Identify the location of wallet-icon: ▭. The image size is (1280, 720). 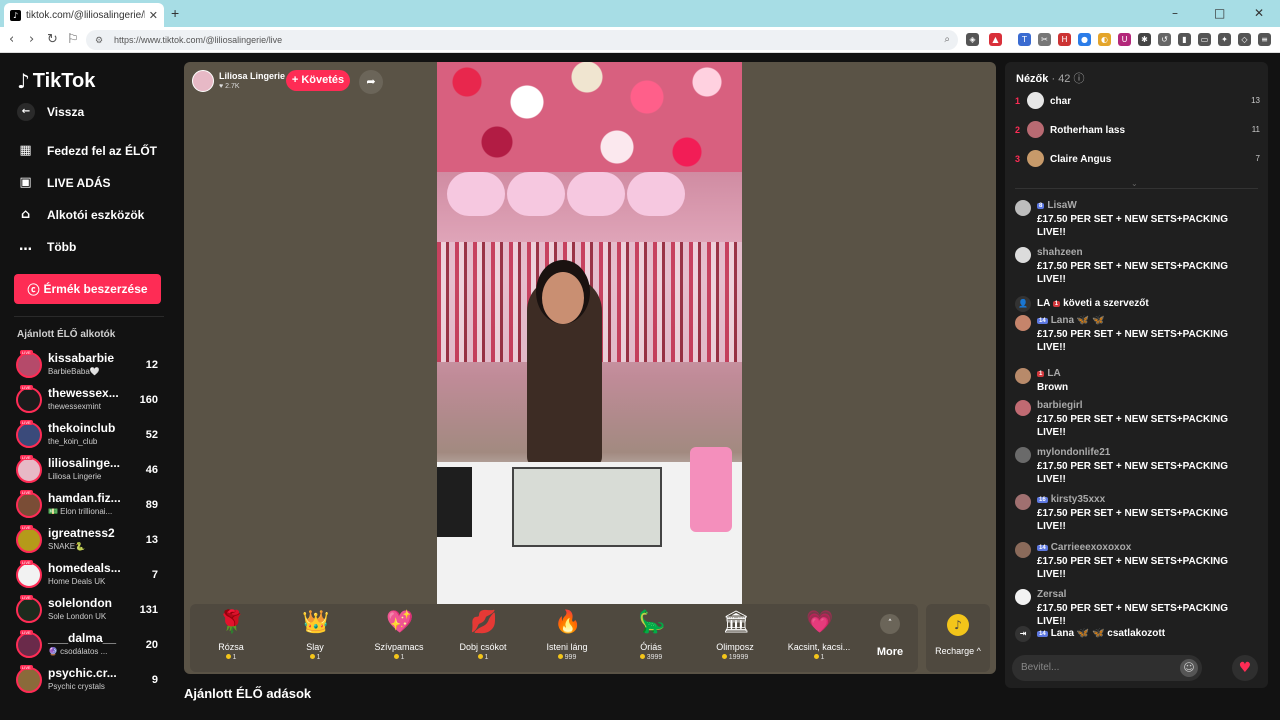
(1204, 39).